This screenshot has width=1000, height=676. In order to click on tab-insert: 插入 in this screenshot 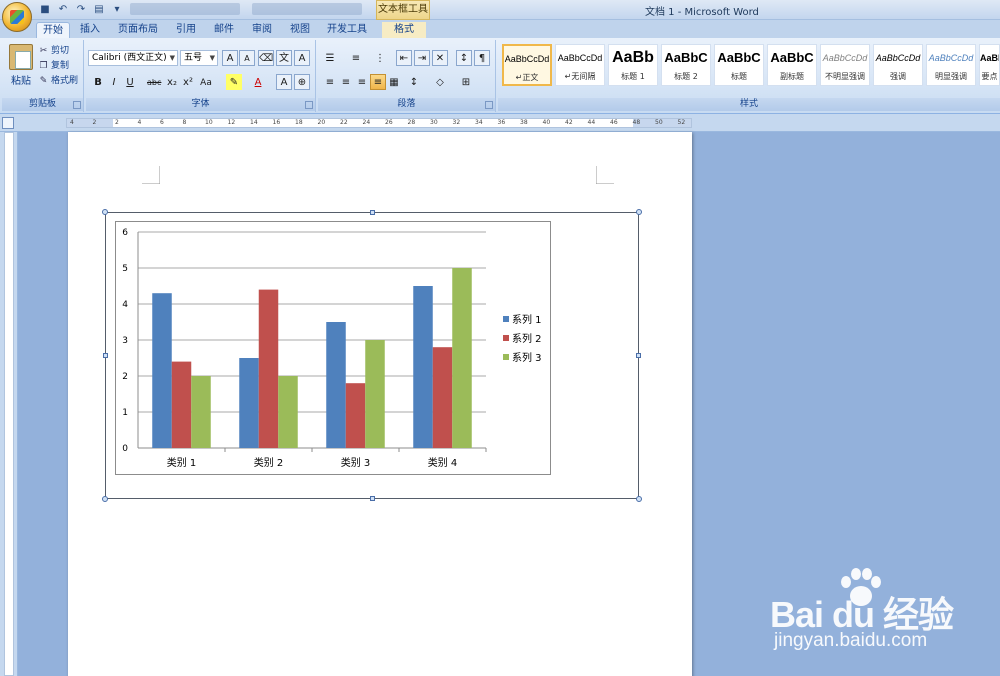, I will do `click(90, 30)`.